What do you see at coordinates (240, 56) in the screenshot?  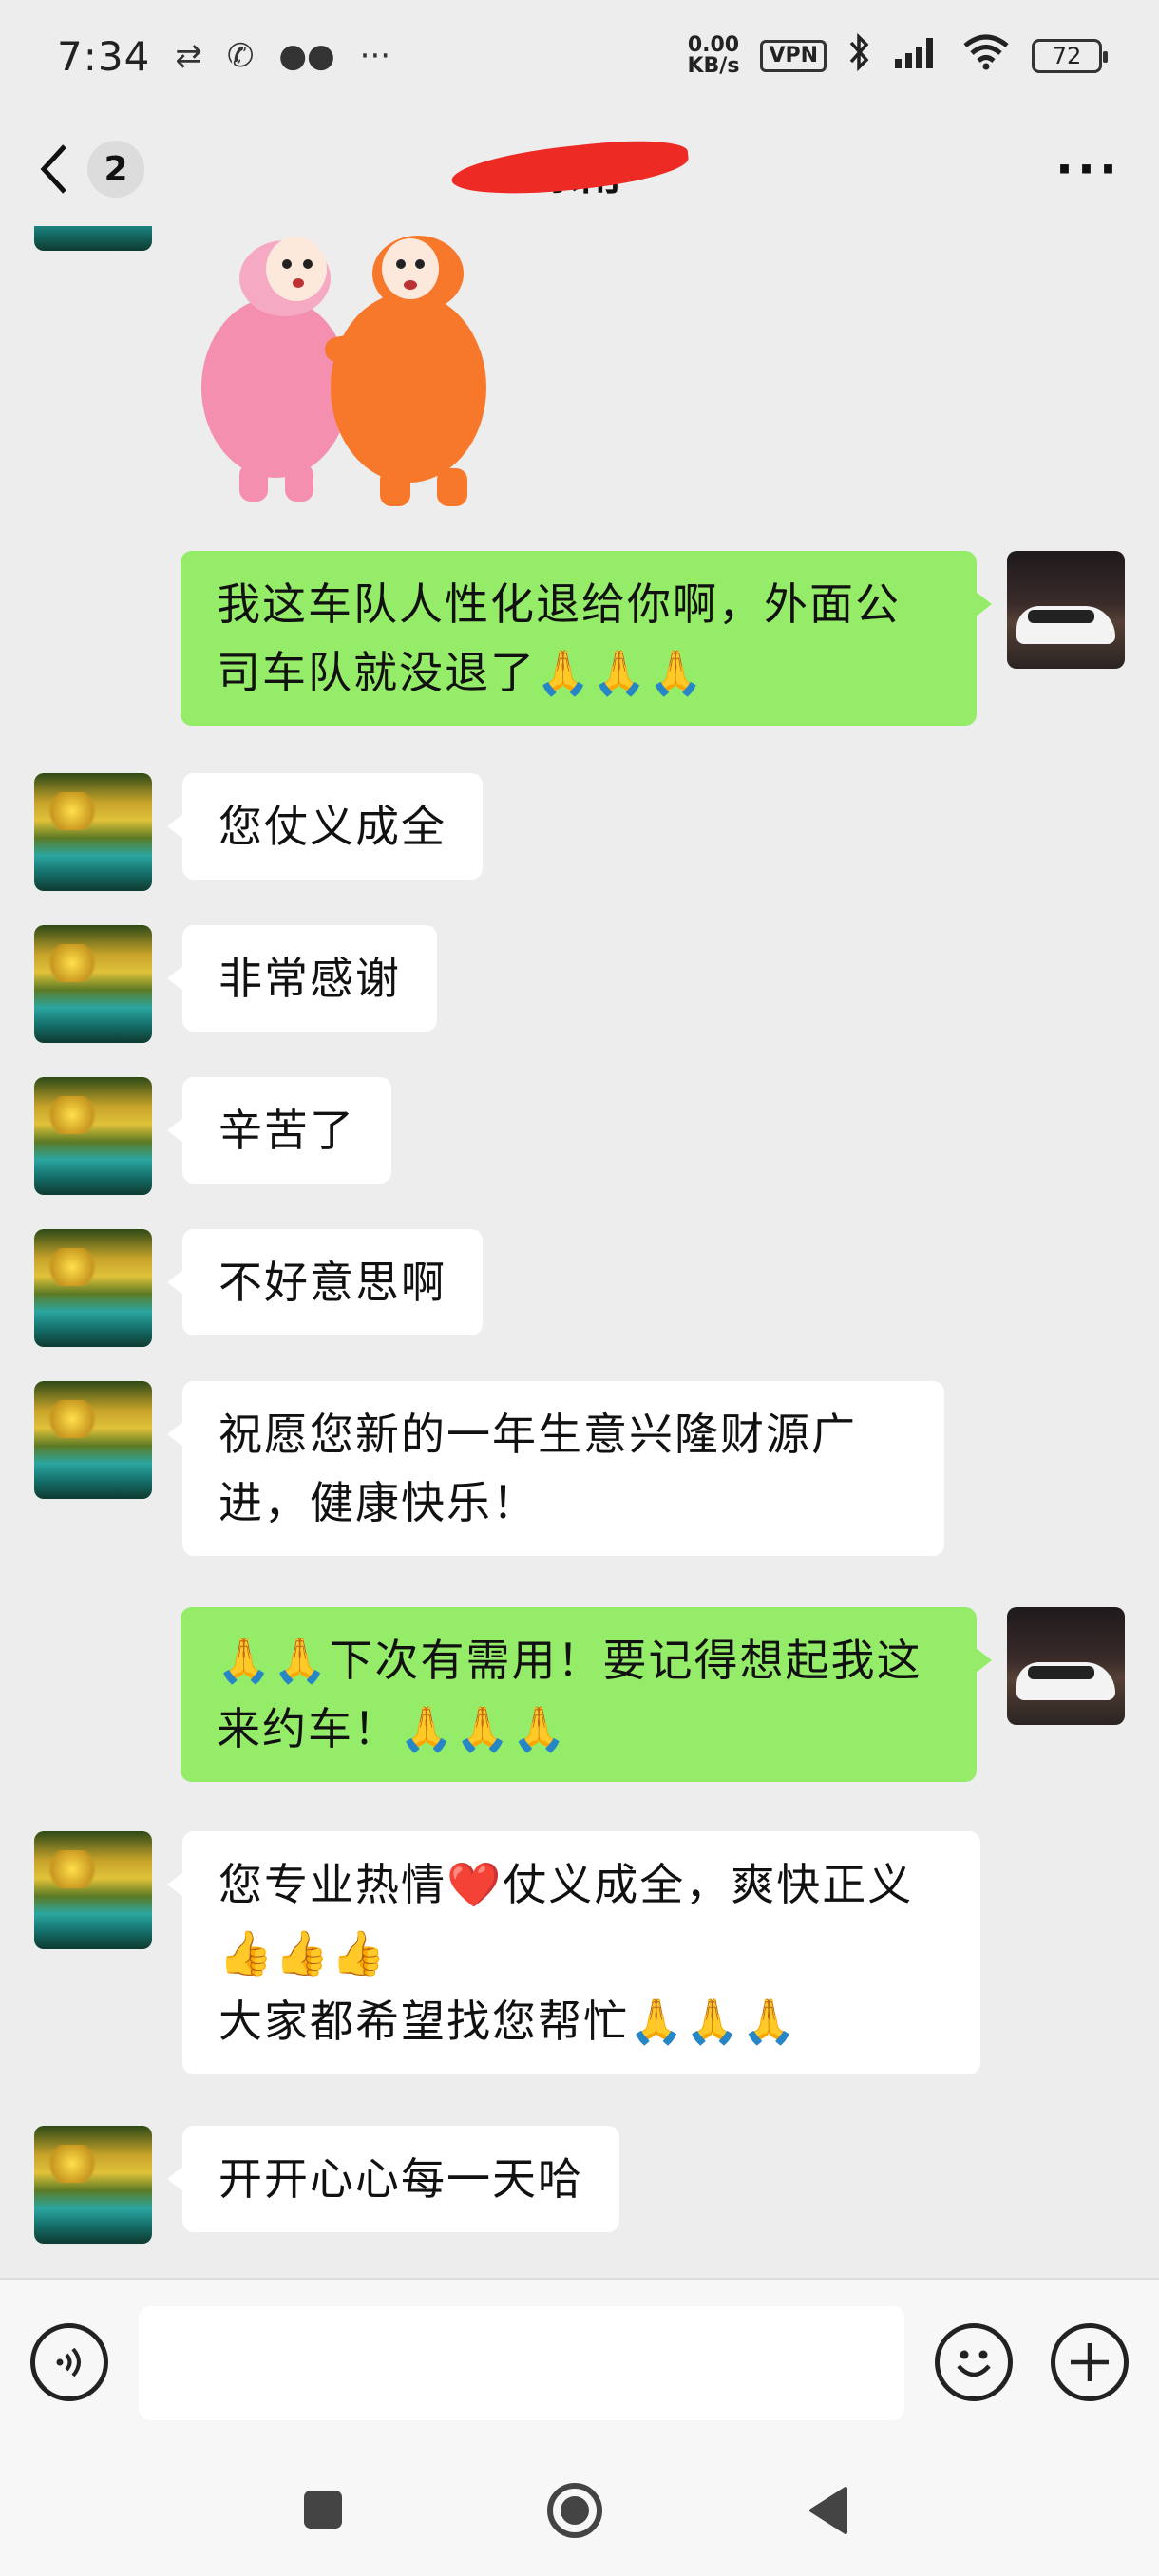 I see `whatsapp-icon: ✆` at bounding box center [240, 56].